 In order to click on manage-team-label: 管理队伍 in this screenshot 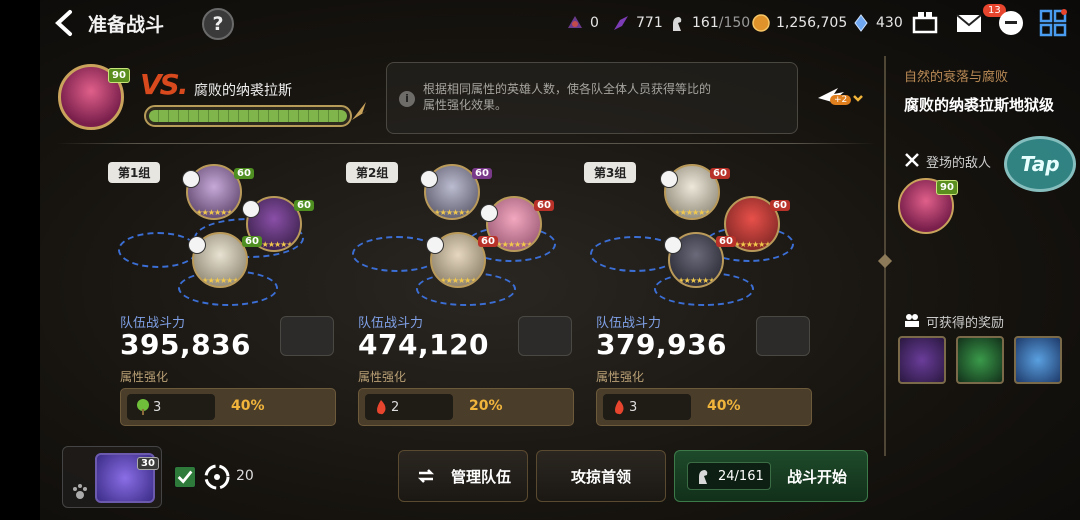, I will do `click(480, 476)`.